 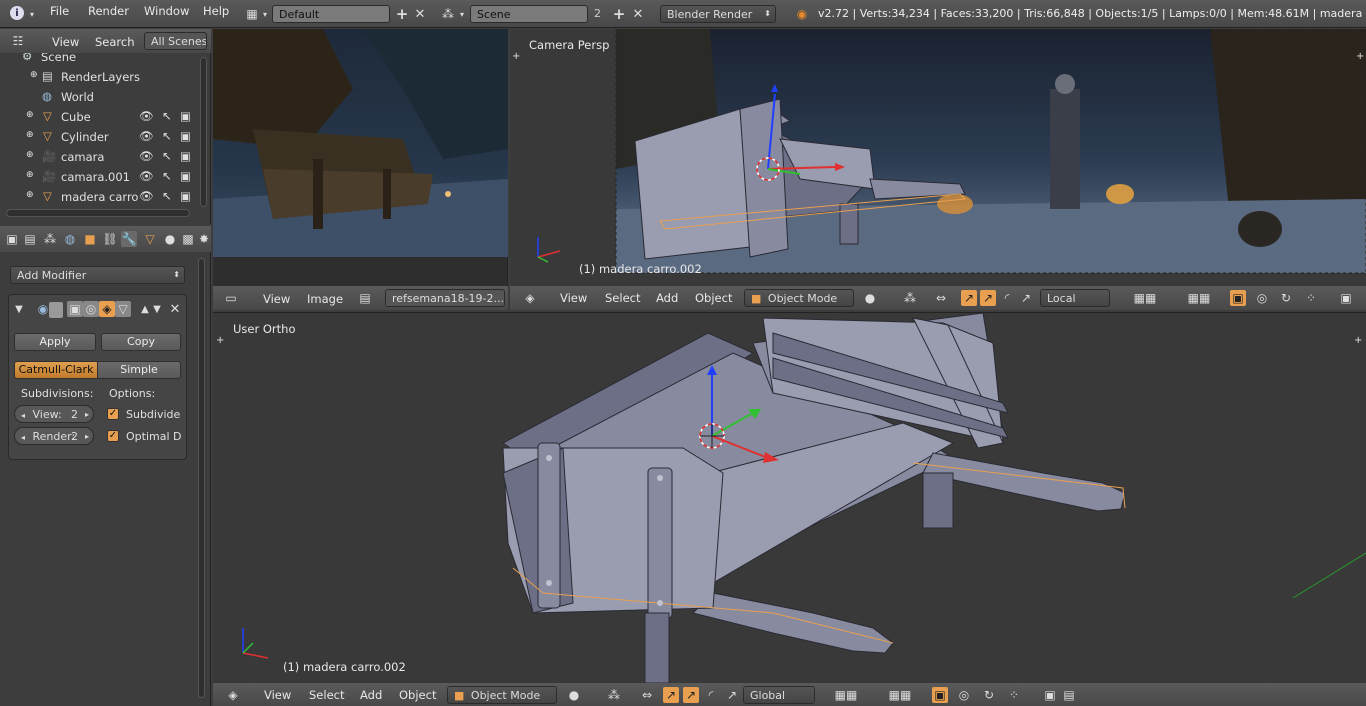 What do you see at coordinates (667, 298) in the screenshot?
I see `cam-add-menu: Add` at bounding box center [667, 298].